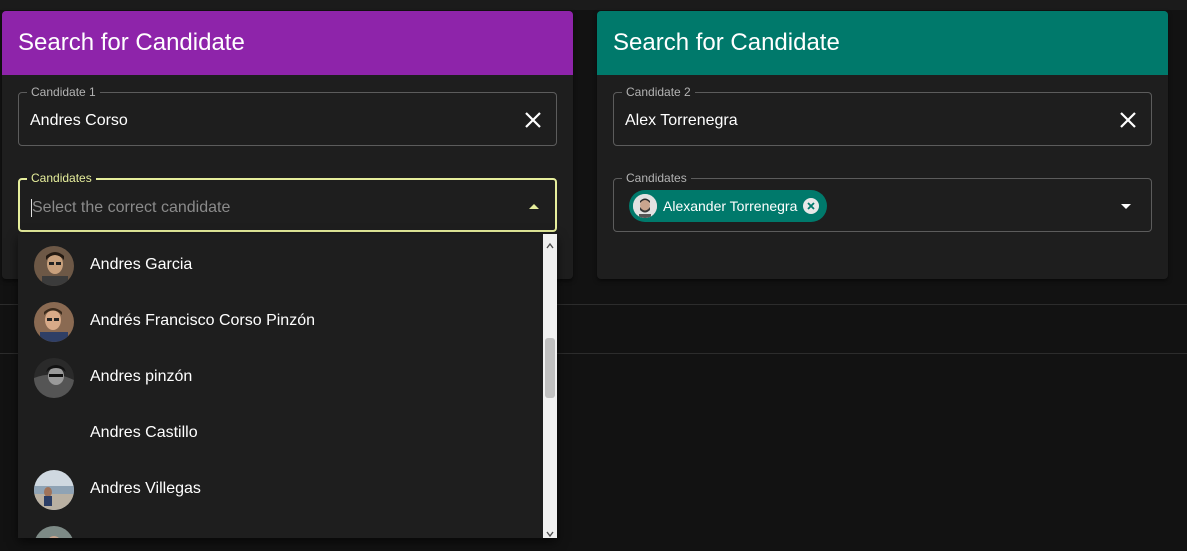  What do you see at coordinates (131, 208) in the screenshot?
I see `candidates-search-input: Select the correct candidate` at bounding box center [131, 208].